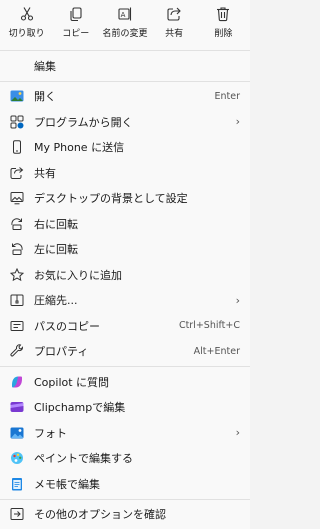  What do you see at coordinates (17, 300) in the screenshot?
I see `zip-folder-icon` at bounding box center [17, 300].